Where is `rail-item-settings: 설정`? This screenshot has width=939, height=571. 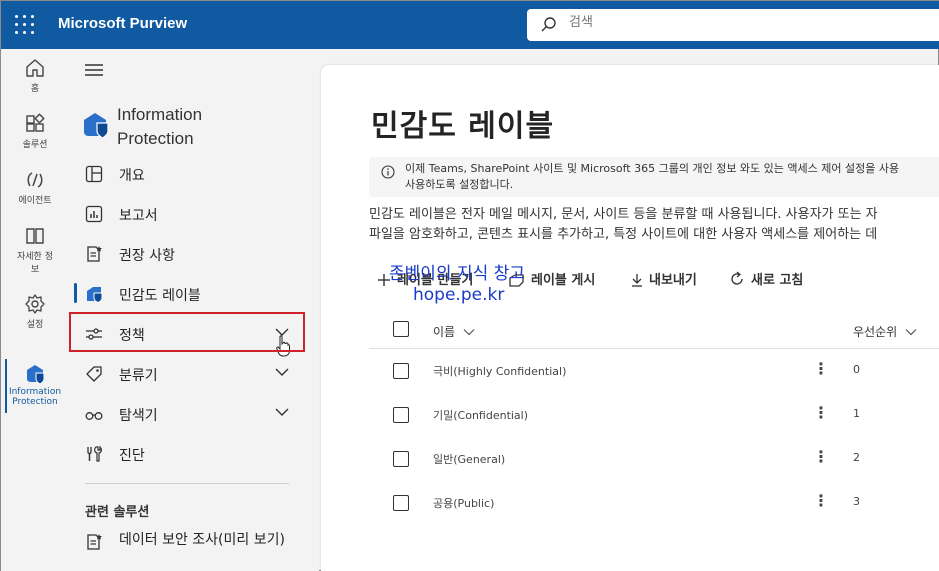 rail-item-settings: 설정 is located at coordinates (35, 311).